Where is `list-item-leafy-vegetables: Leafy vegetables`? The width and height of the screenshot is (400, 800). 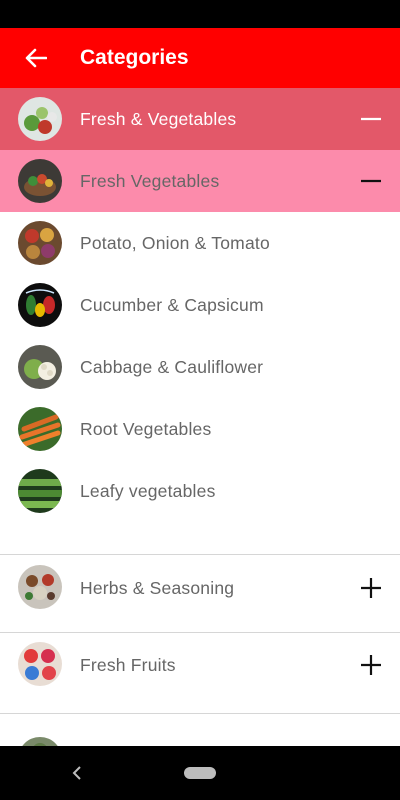 list-item-leafy-vegetables: Leafy vegetables is located at coordinates (200, 491).